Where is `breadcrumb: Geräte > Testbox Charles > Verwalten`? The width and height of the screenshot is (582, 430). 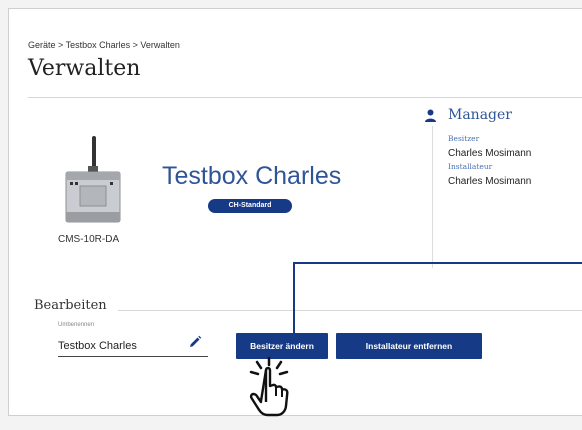 breadcrumb: Geräte > Testbox Charles > Verwalten is located at coordinates (104, 45).